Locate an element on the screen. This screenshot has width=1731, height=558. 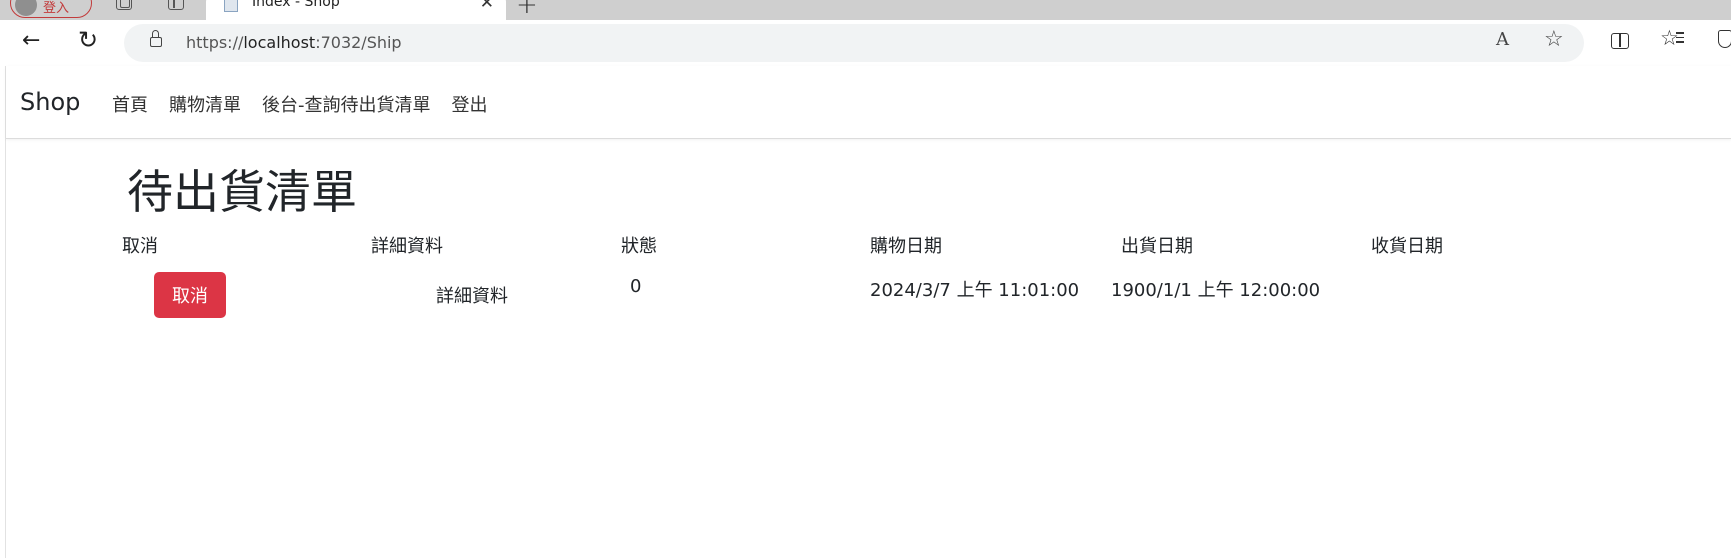
browser-toolbar: ← ↻ https://localhost:7032/Ship A ☆ ☆ is located at coordinates (865, 43).